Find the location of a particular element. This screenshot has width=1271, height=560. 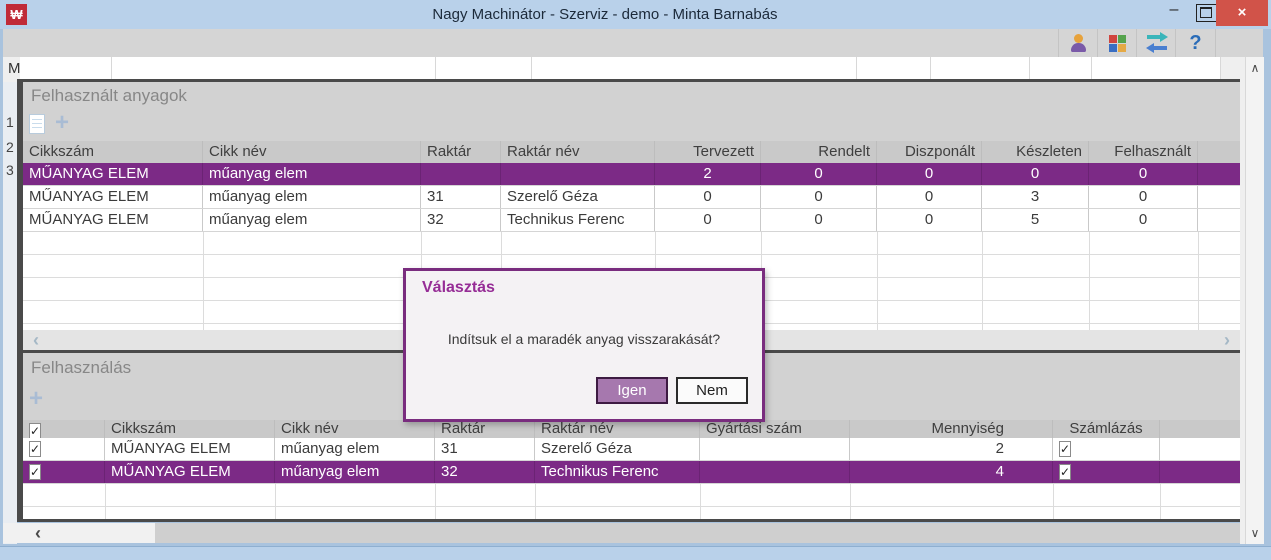

col-header-tervezett: Tervezett is located at coordinates (708, 152).